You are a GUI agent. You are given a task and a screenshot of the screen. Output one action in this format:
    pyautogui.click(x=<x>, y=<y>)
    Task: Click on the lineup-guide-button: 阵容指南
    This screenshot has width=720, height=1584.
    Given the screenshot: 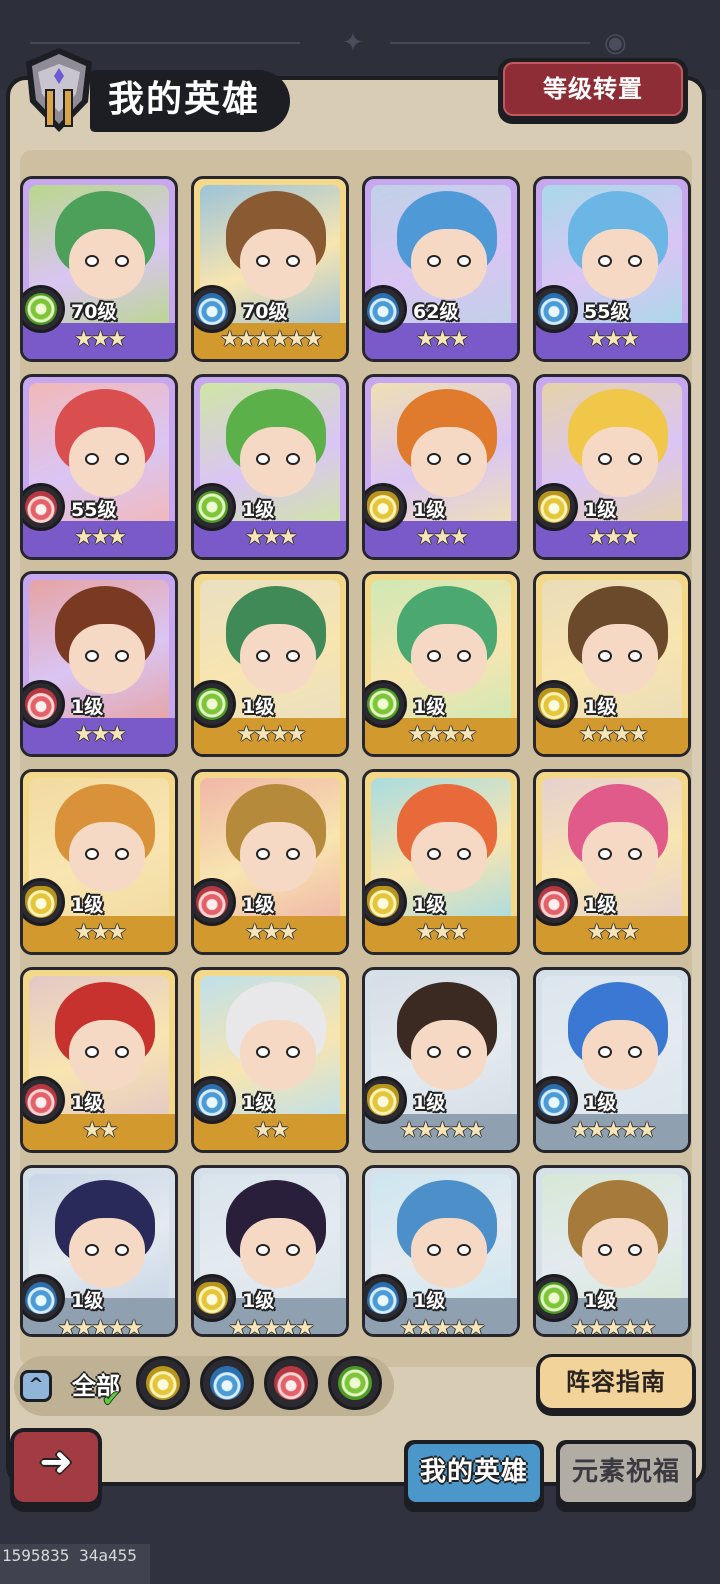 What is the action you would take?
    pyautogui.click(x=616, y=1385)
    